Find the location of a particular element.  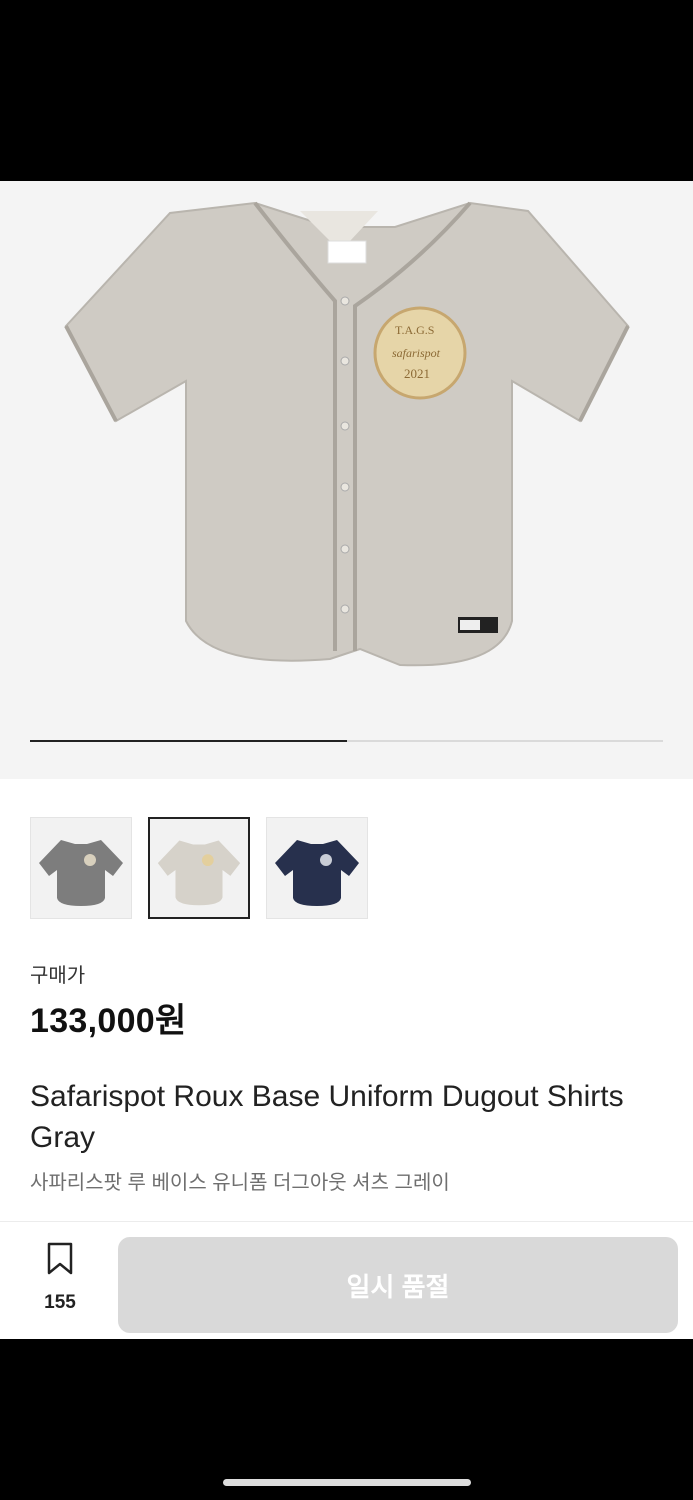

sold-out-button: 일시 품절 is located at coordinates (398, 1285).